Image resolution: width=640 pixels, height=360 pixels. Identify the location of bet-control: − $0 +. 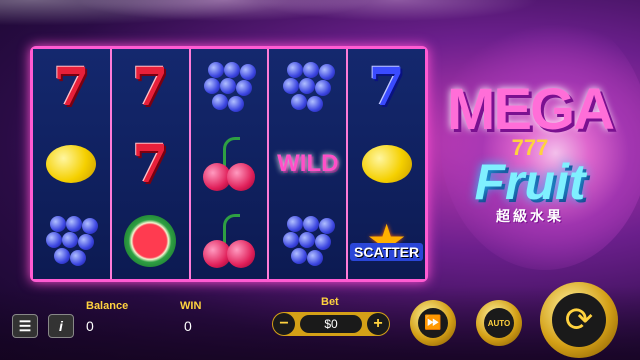
(331, 324).